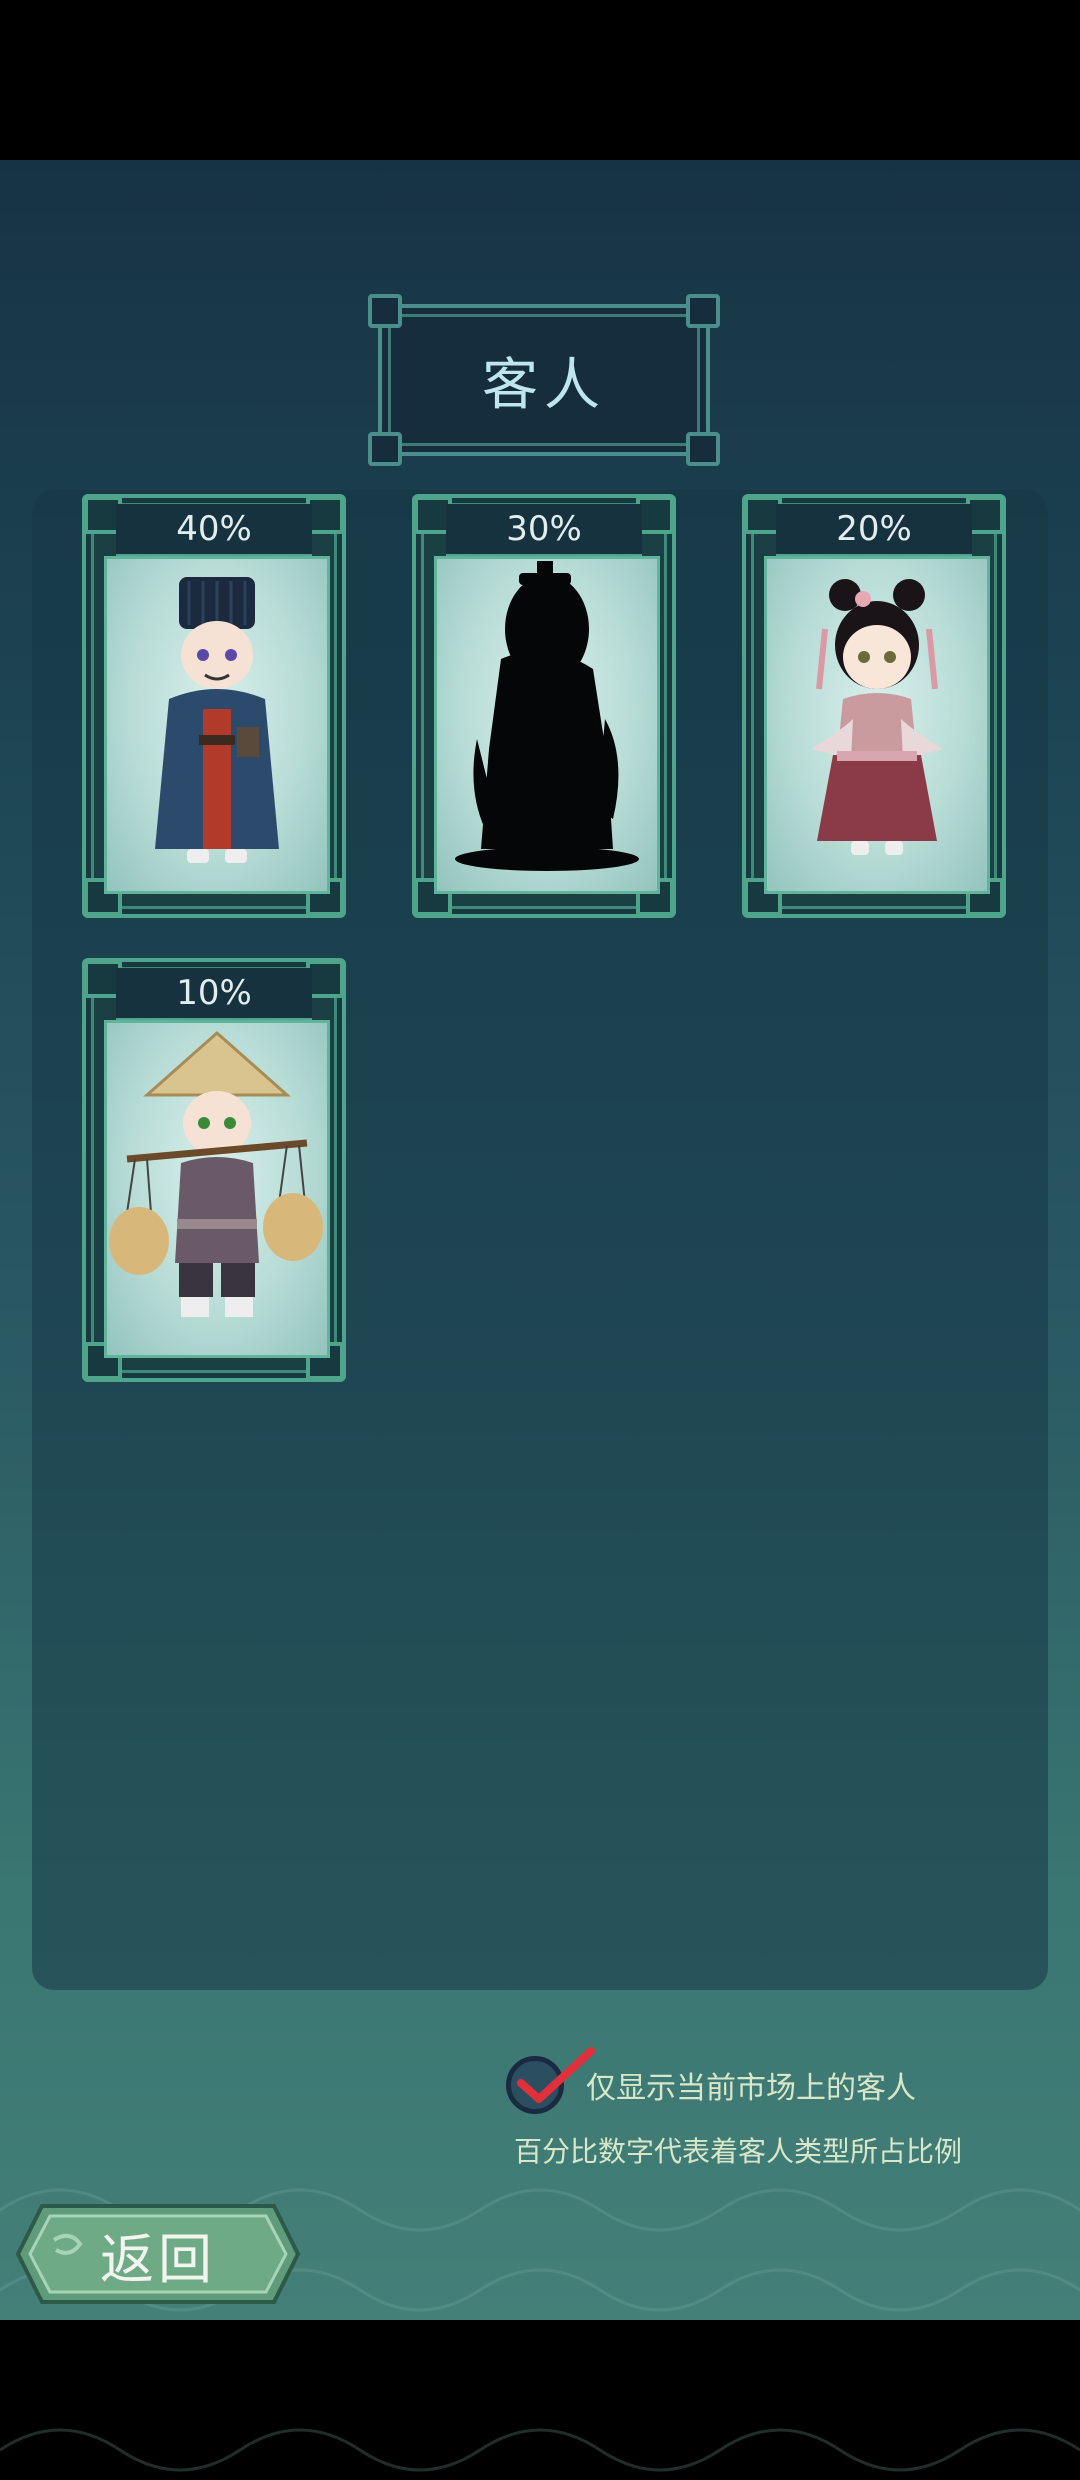 The height and width of the screenshot is (2480, 1080). I want to click on customer-card-peddler: 10%, so click(214, 1170).